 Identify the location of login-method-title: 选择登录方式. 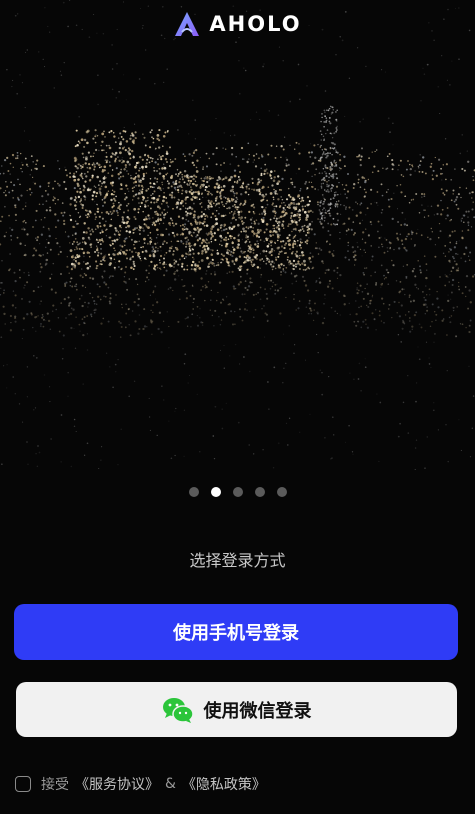
(237, 560).